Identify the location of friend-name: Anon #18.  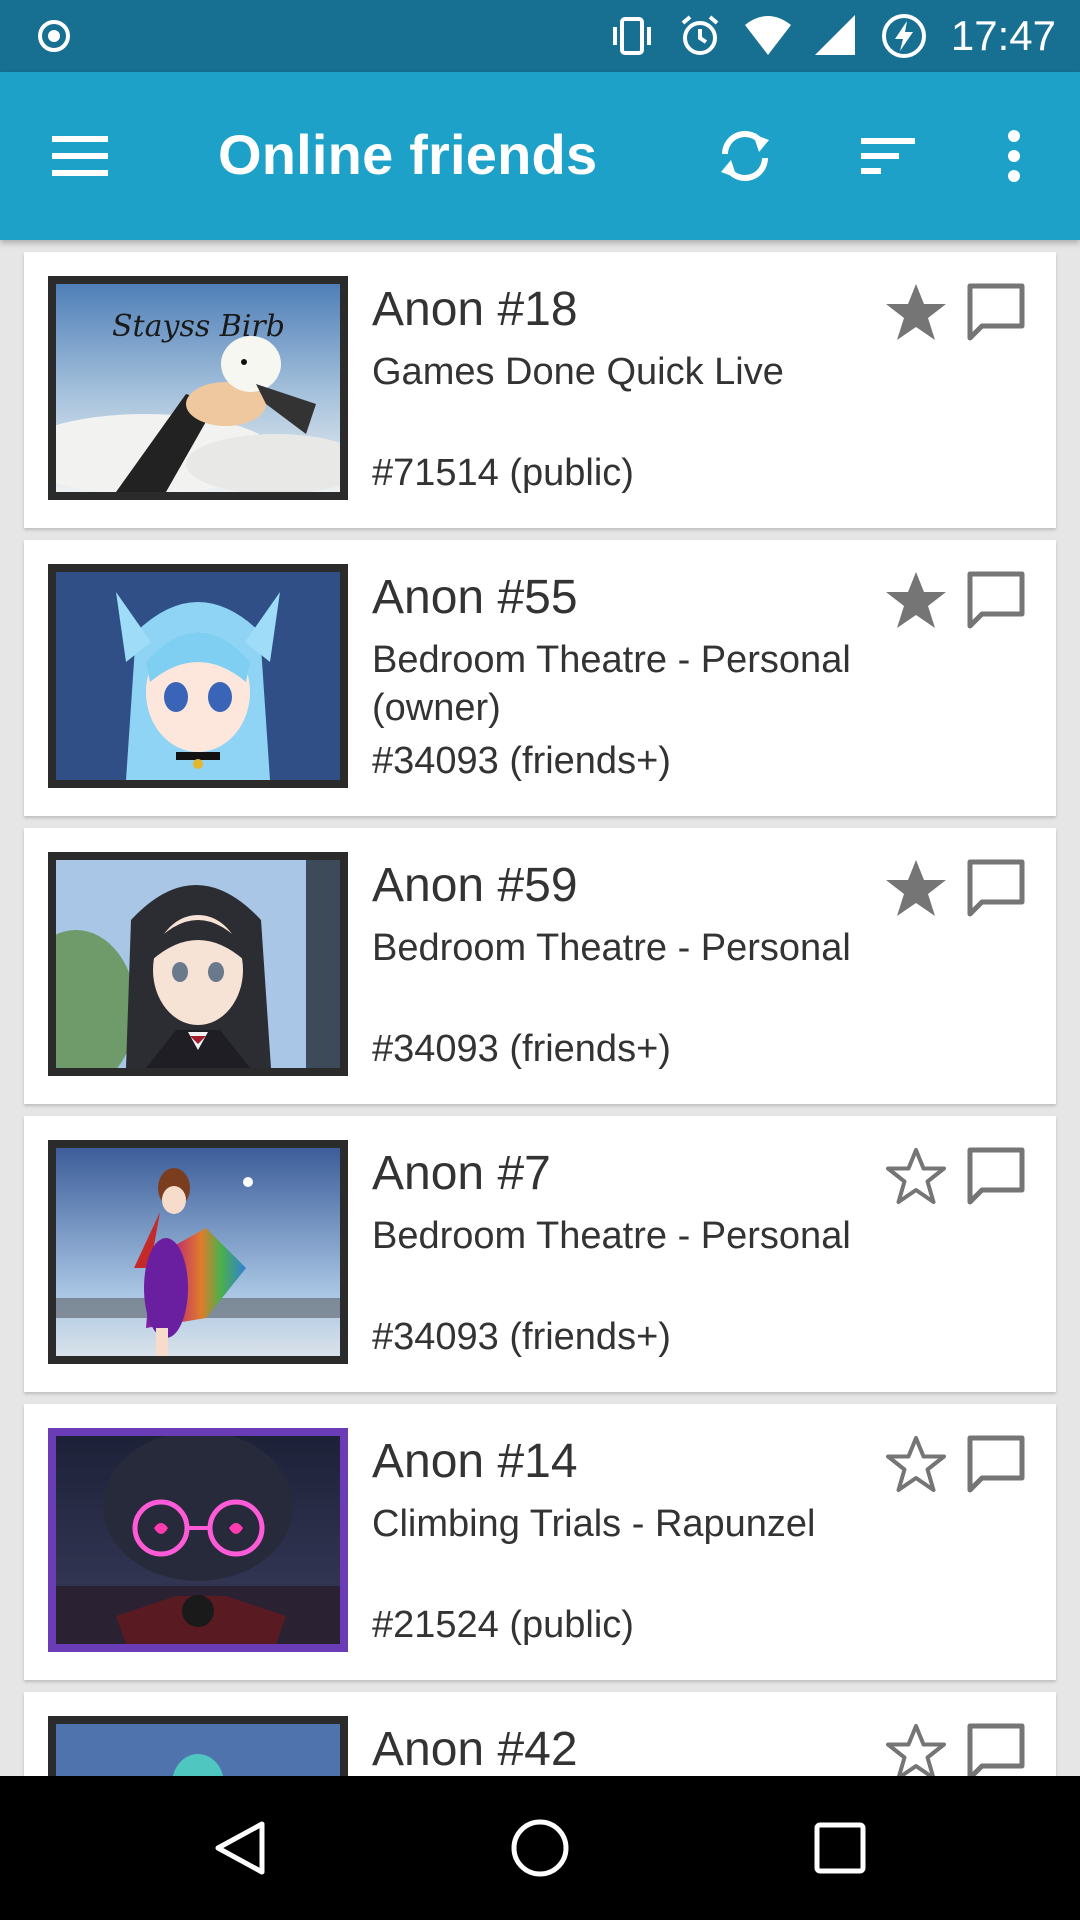
(475, 309).